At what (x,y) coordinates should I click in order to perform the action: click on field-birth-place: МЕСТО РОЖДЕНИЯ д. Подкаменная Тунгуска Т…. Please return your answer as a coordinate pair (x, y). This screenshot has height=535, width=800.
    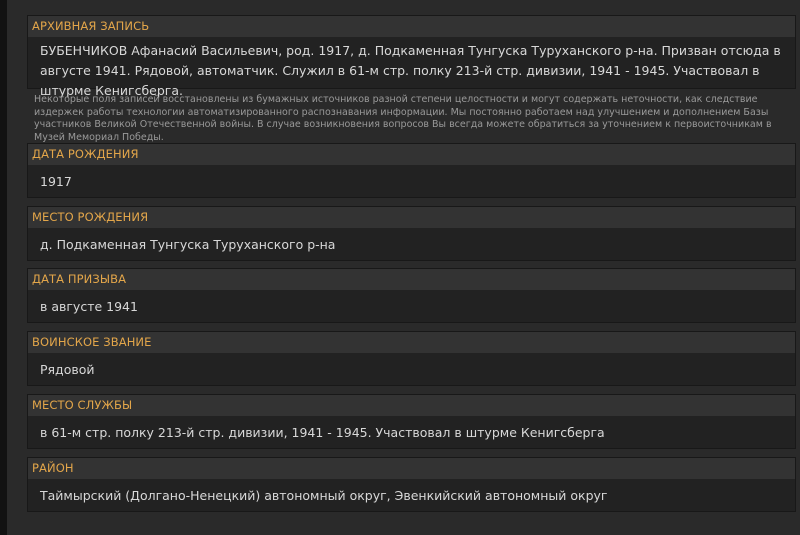
    Looking at the image, I should click on (411, 233).